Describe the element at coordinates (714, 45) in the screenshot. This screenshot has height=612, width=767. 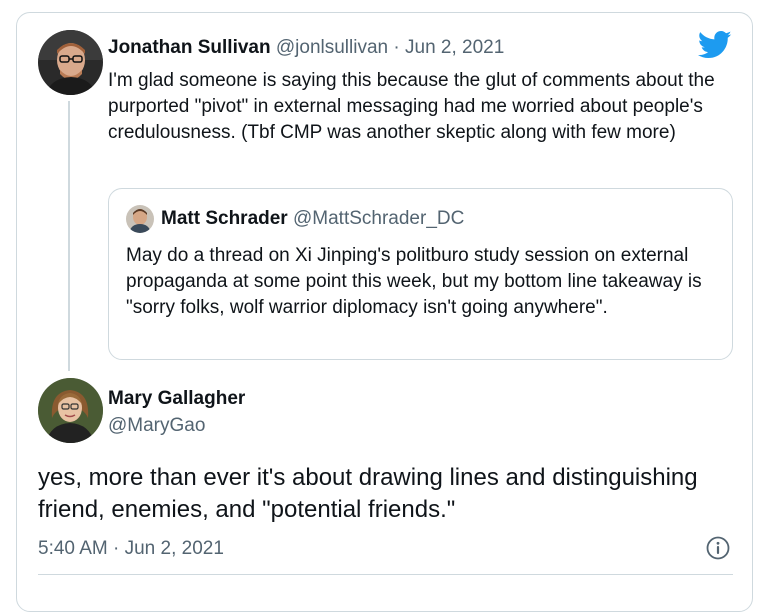
I see `twitter-bird-icon` at that location.